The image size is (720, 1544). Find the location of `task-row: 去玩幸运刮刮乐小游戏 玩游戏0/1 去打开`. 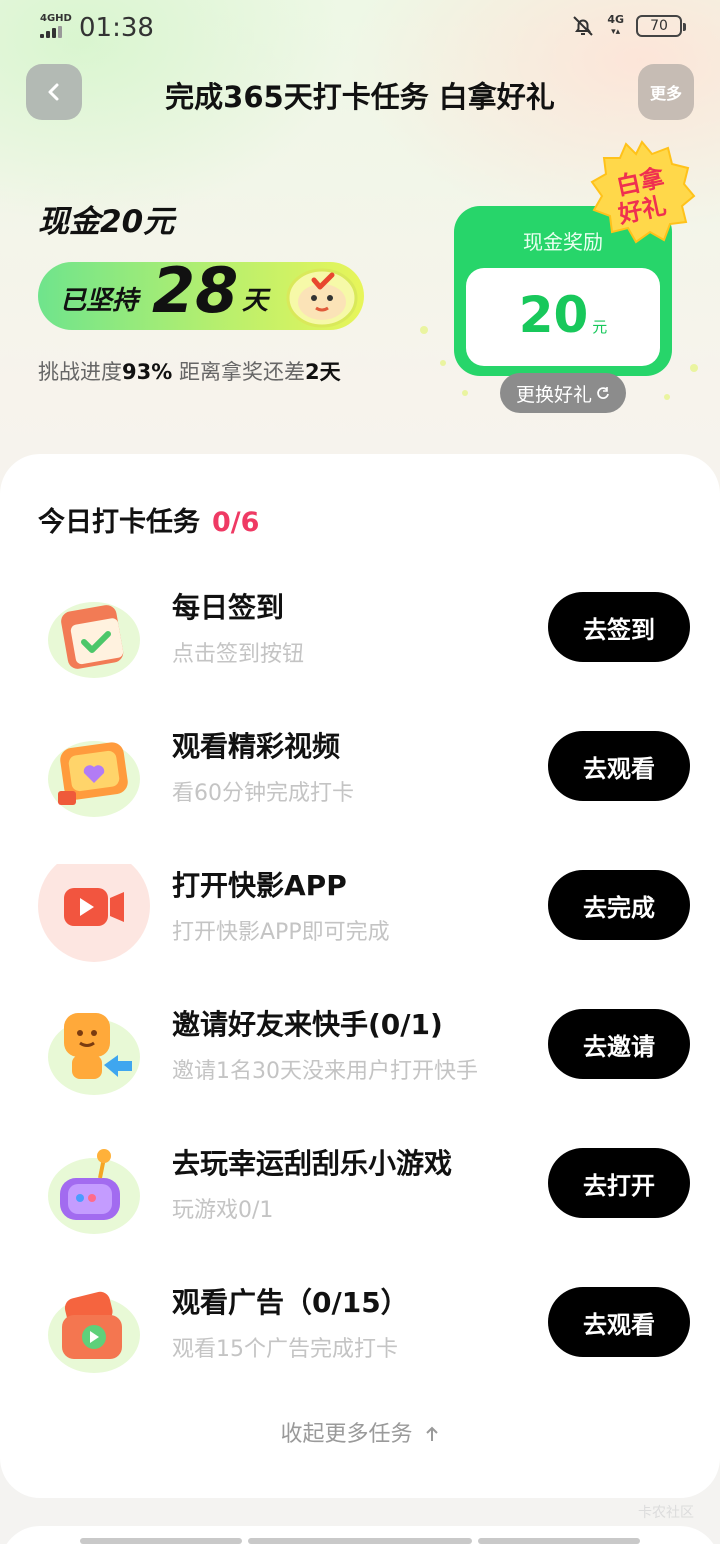

task-row: 去玩幸运刮刮乐小游戏 玩游戏0/1 去打开 is located at coordinates (360, 1197).